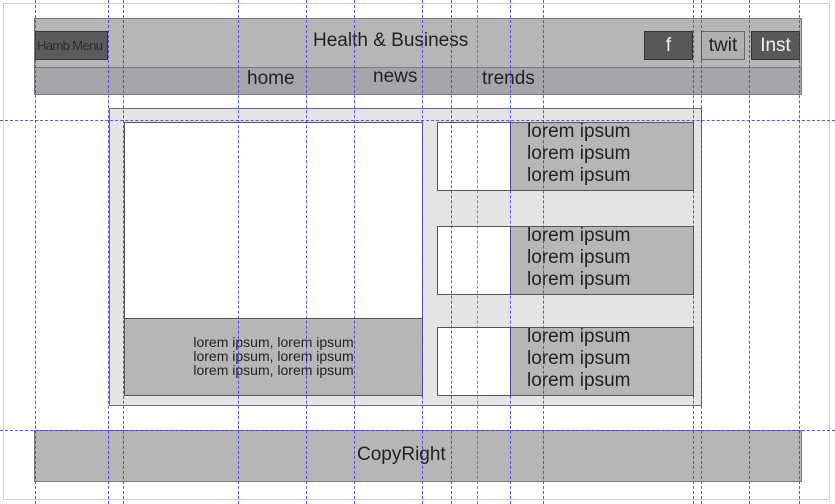 This screenshot has height=504, width=835. What do you see at coordinates (271, 79) in the screenshot?
I see `nav-item-home: home` at bounding box center [271, 79].